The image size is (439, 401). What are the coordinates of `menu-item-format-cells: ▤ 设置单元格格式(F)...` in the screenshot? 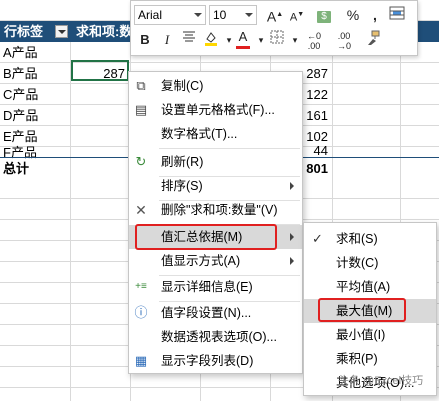 It's located at (215, 110).